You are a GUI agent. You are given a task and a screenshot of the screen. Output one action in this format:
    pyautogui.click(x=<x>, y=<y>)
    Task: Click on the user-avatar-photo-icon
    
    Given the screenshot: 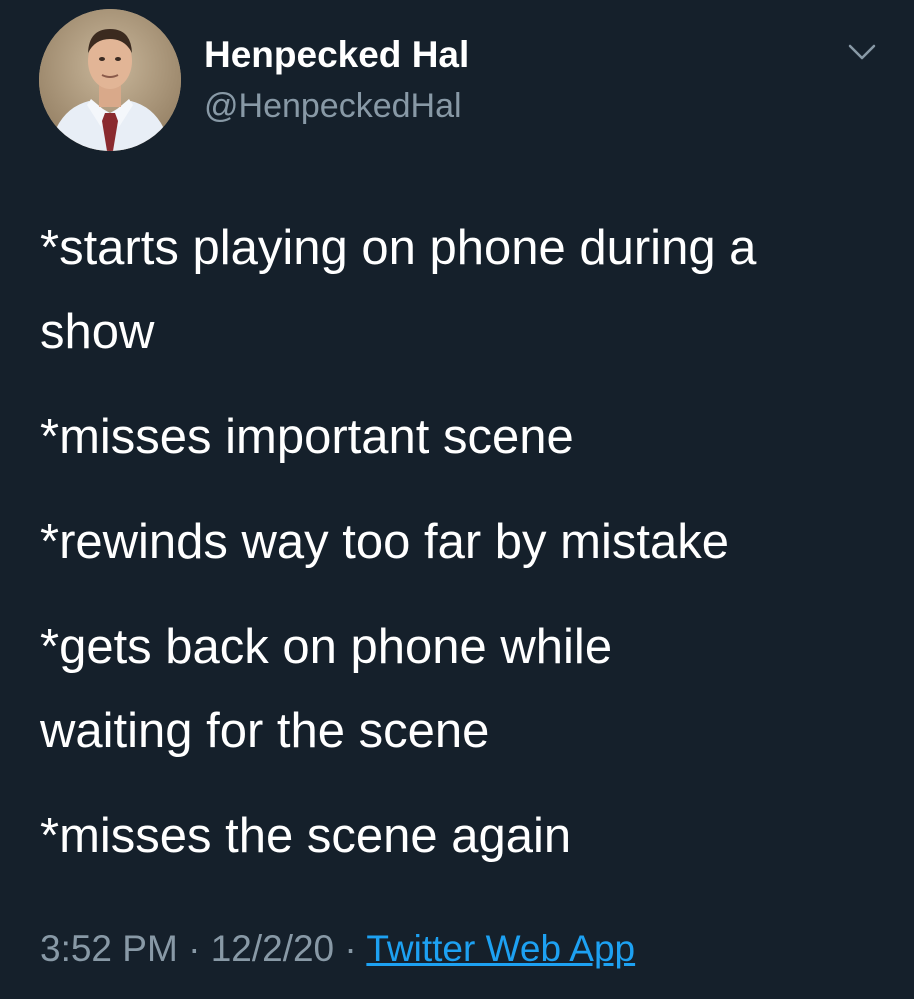 What is the action you would take?
    pyautogui.click(x=110, y=80)
    